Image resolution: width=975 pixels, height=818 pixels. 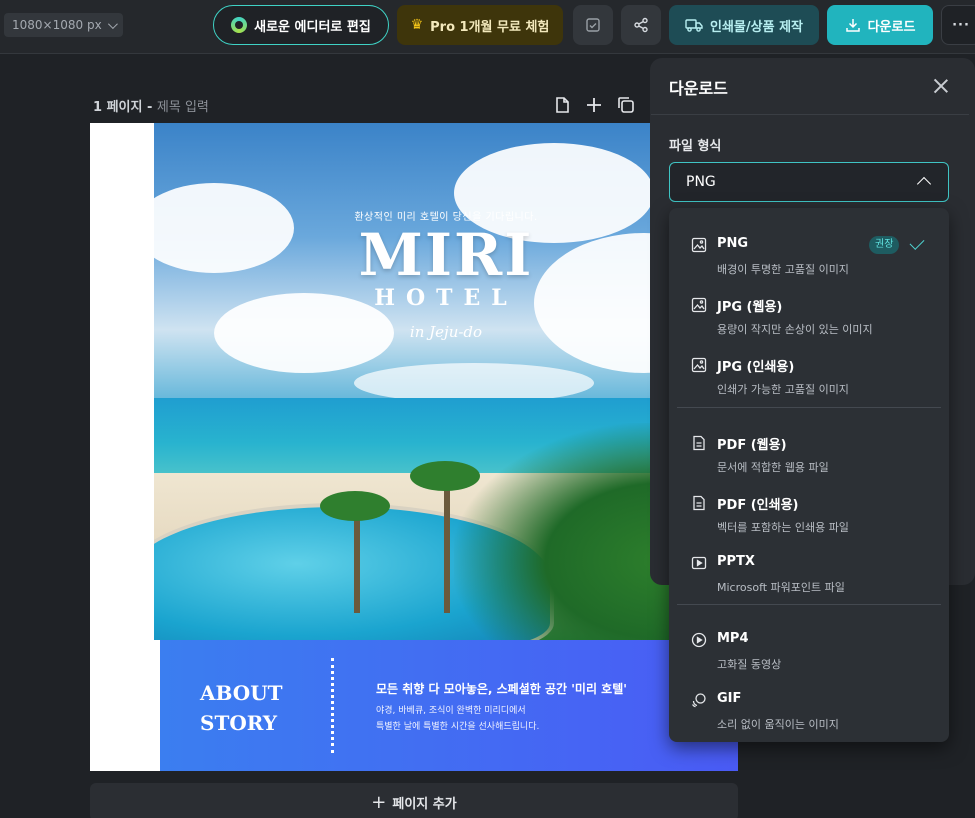 What do you see at coordinates (750, 307) in the screenshot?
I see `format-option-name: JPG (웹용)` at bounding box center [750, 307].